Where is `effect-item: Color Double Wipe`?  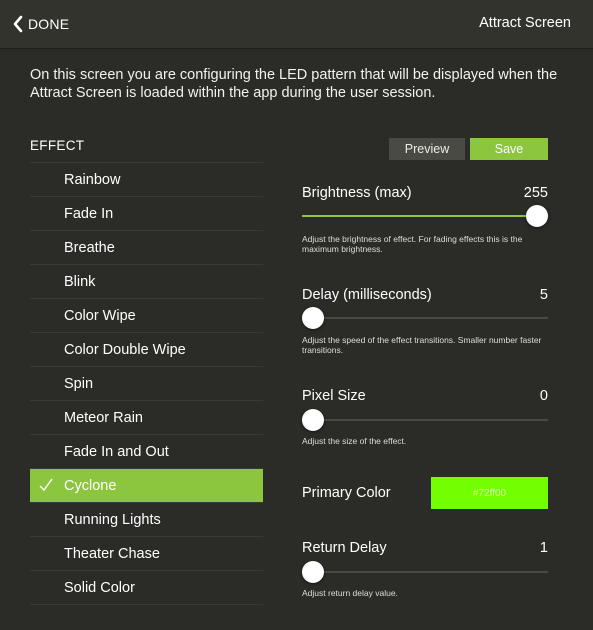 effect-item: Color Double Wipe is located at coordinates (146, 350).